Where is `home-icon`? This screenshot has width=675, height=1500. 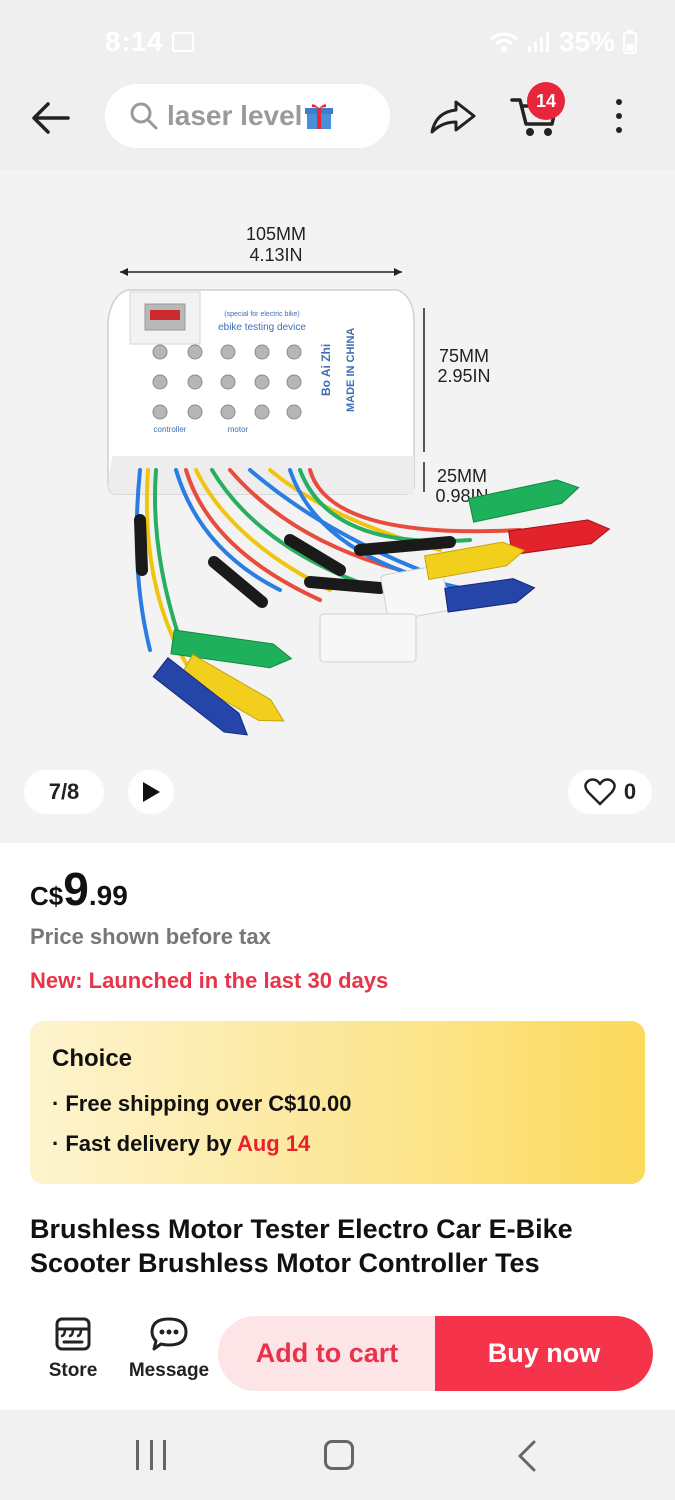 home-icon is located at coordinates (339, 1455).